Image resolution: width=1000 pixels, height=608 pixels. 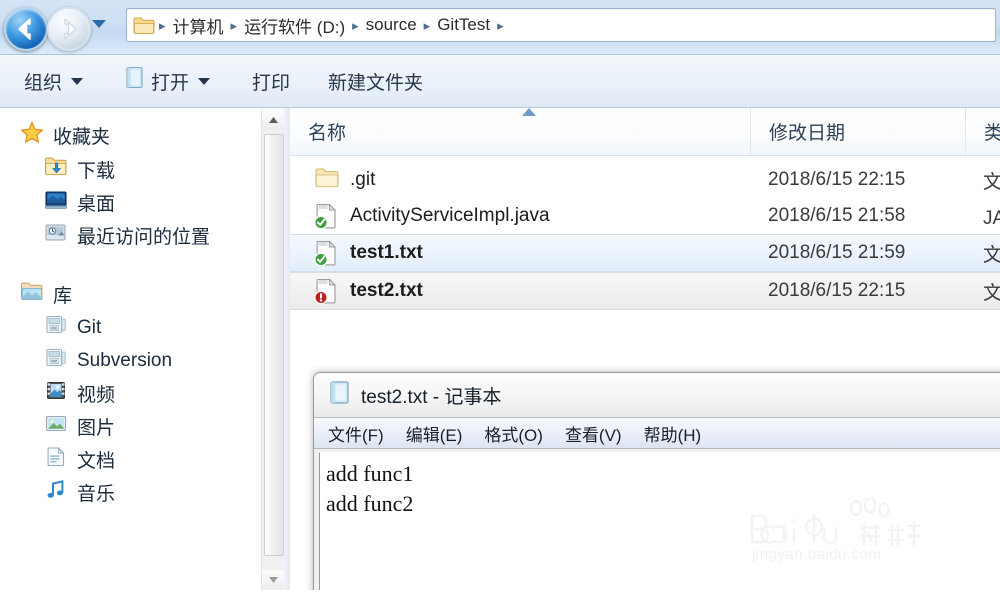 What do you see at coordinates (198, 25) in the screenshot?
I see `breadcrumb-item-computer: 计算机` at bounding box center [198, 25].